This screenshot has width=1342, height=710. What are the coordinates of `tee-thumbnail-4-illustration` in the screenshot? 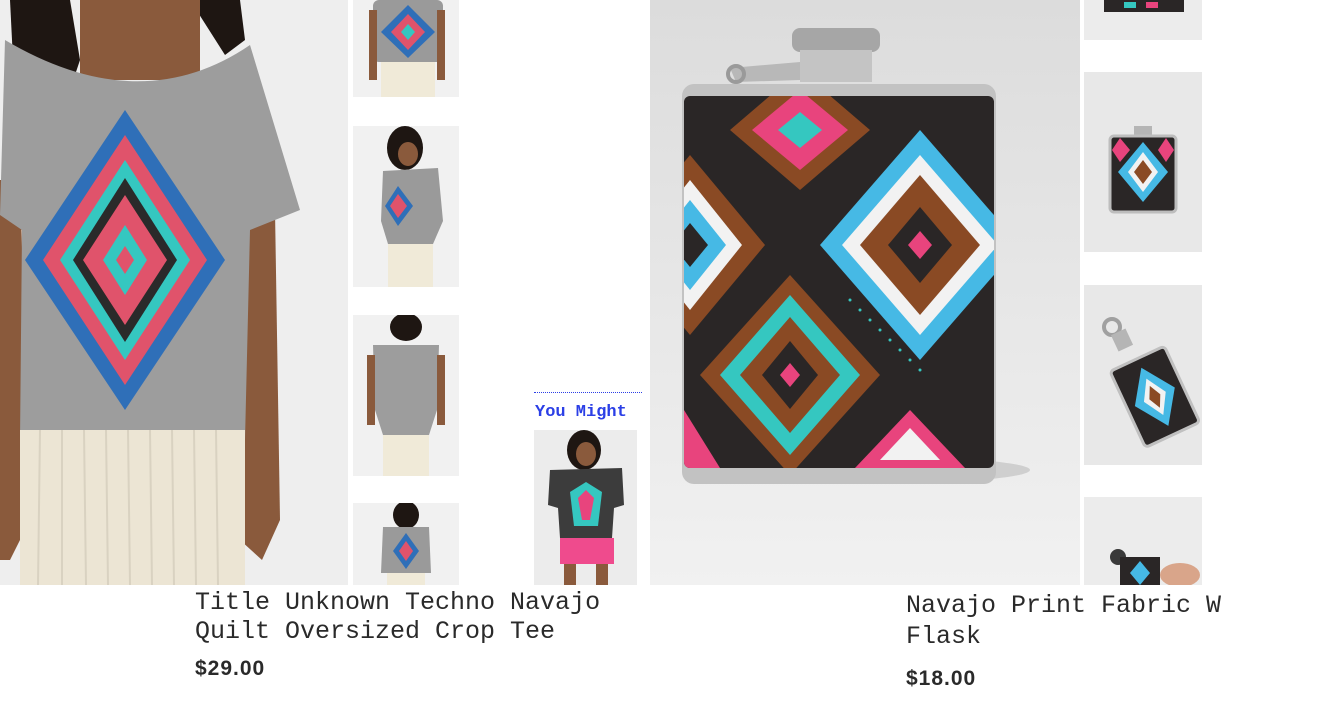 It's located at (406, 544).